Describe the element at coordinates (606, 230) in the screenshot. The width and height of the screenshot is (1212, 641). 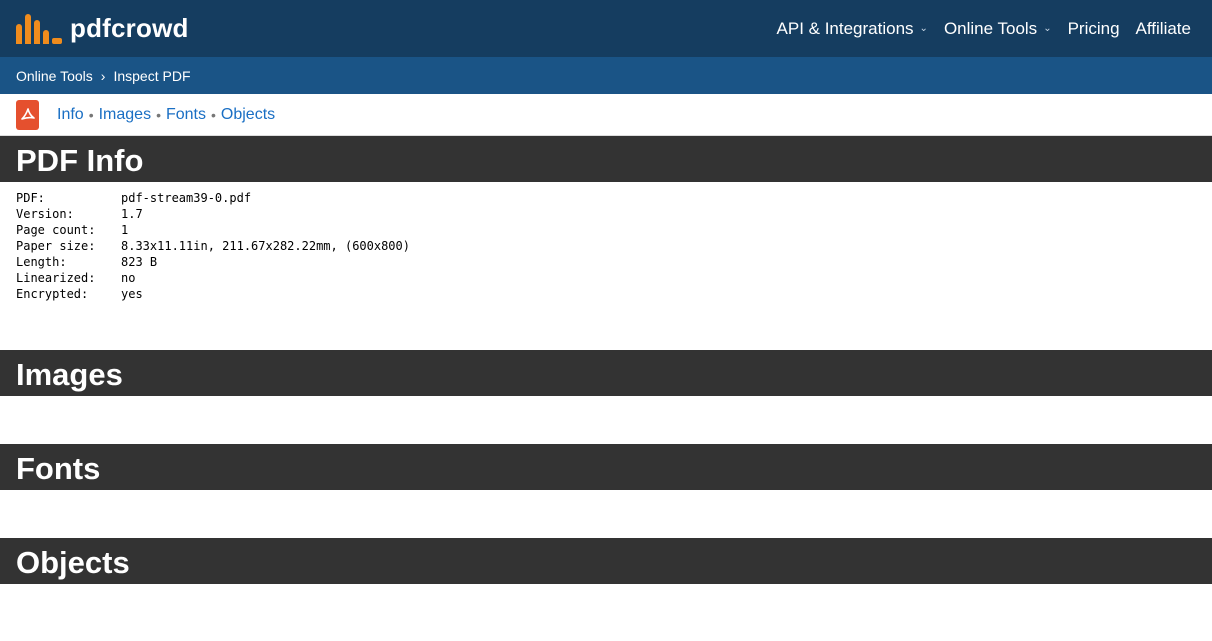
I see `info-row: Page count: 1` at that location.